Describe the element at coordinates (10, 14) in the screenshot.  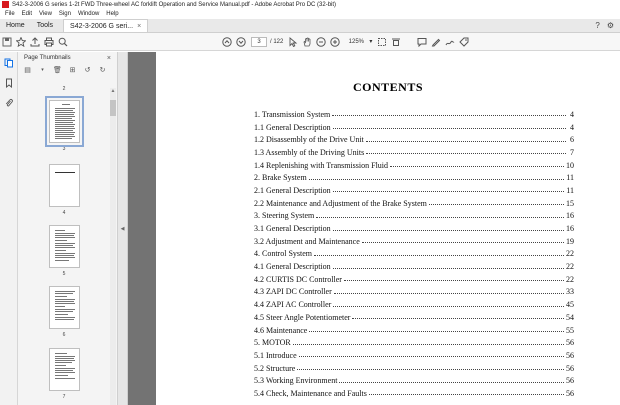
I see `menu-file: File` at that location.